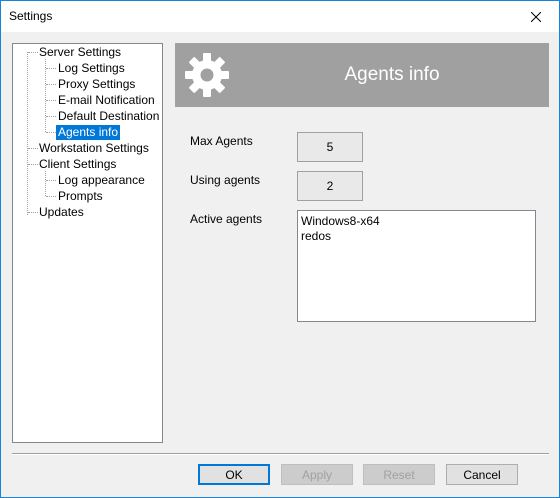 The image size is (560, 498). What do you see at coordinates (101, 180) in the screenshot?
I see `tree-item-log-appearance: Log appearance` at bounding box center [101, 180].